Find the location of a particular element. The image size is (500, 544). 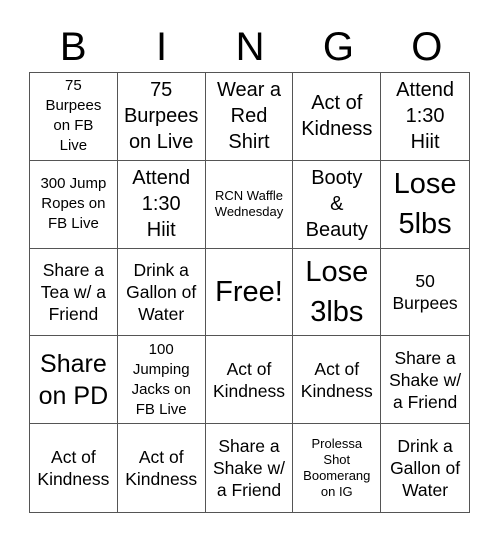

cell-label: Share on PD is located at coordinates (73, 379).